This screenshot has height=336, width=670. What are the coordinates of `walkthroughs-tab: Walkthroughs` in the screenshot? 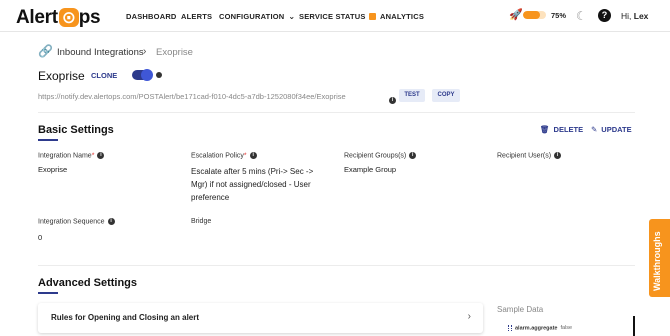 It's located at (659, 258).